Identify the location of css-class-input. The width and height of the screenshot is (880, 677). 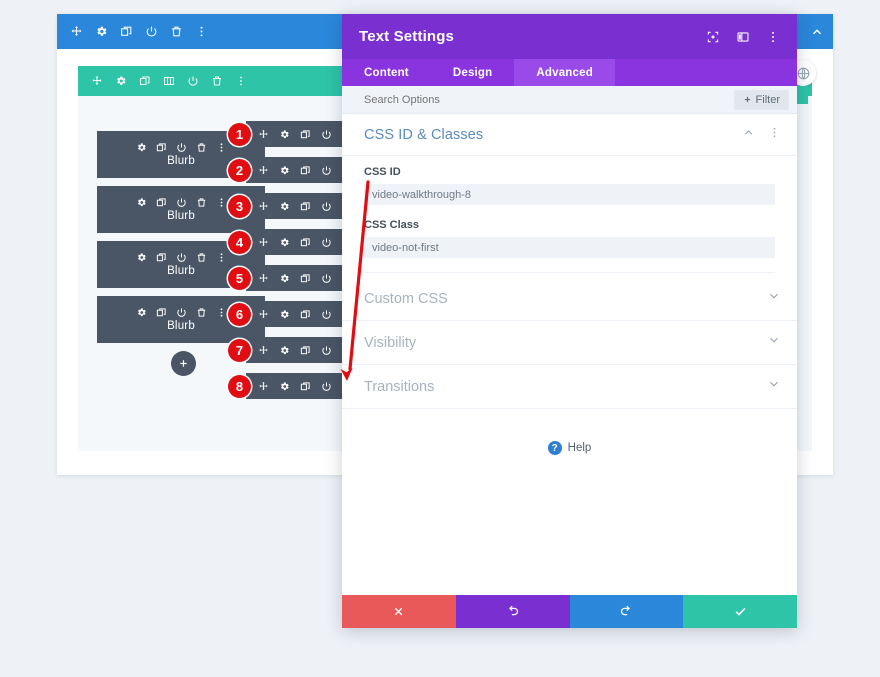
(569, 247).